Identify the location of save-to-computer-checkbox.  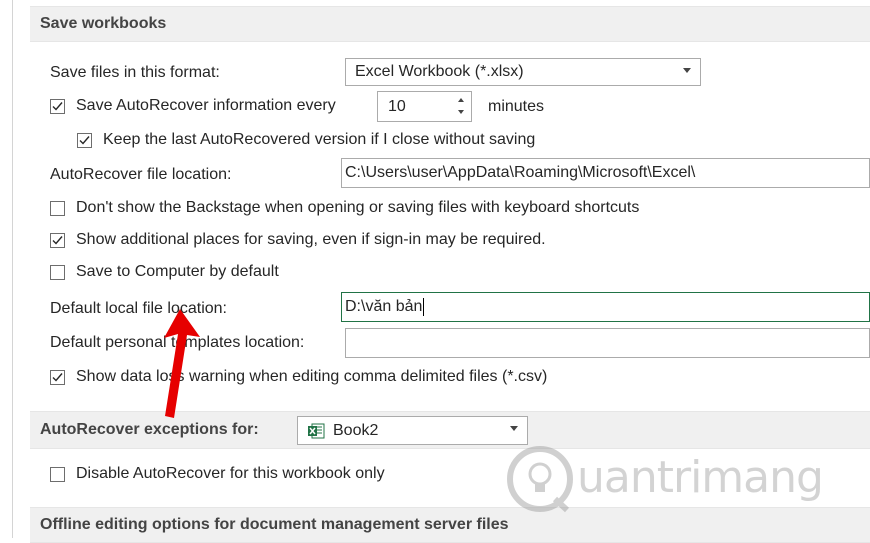
(57, 272).